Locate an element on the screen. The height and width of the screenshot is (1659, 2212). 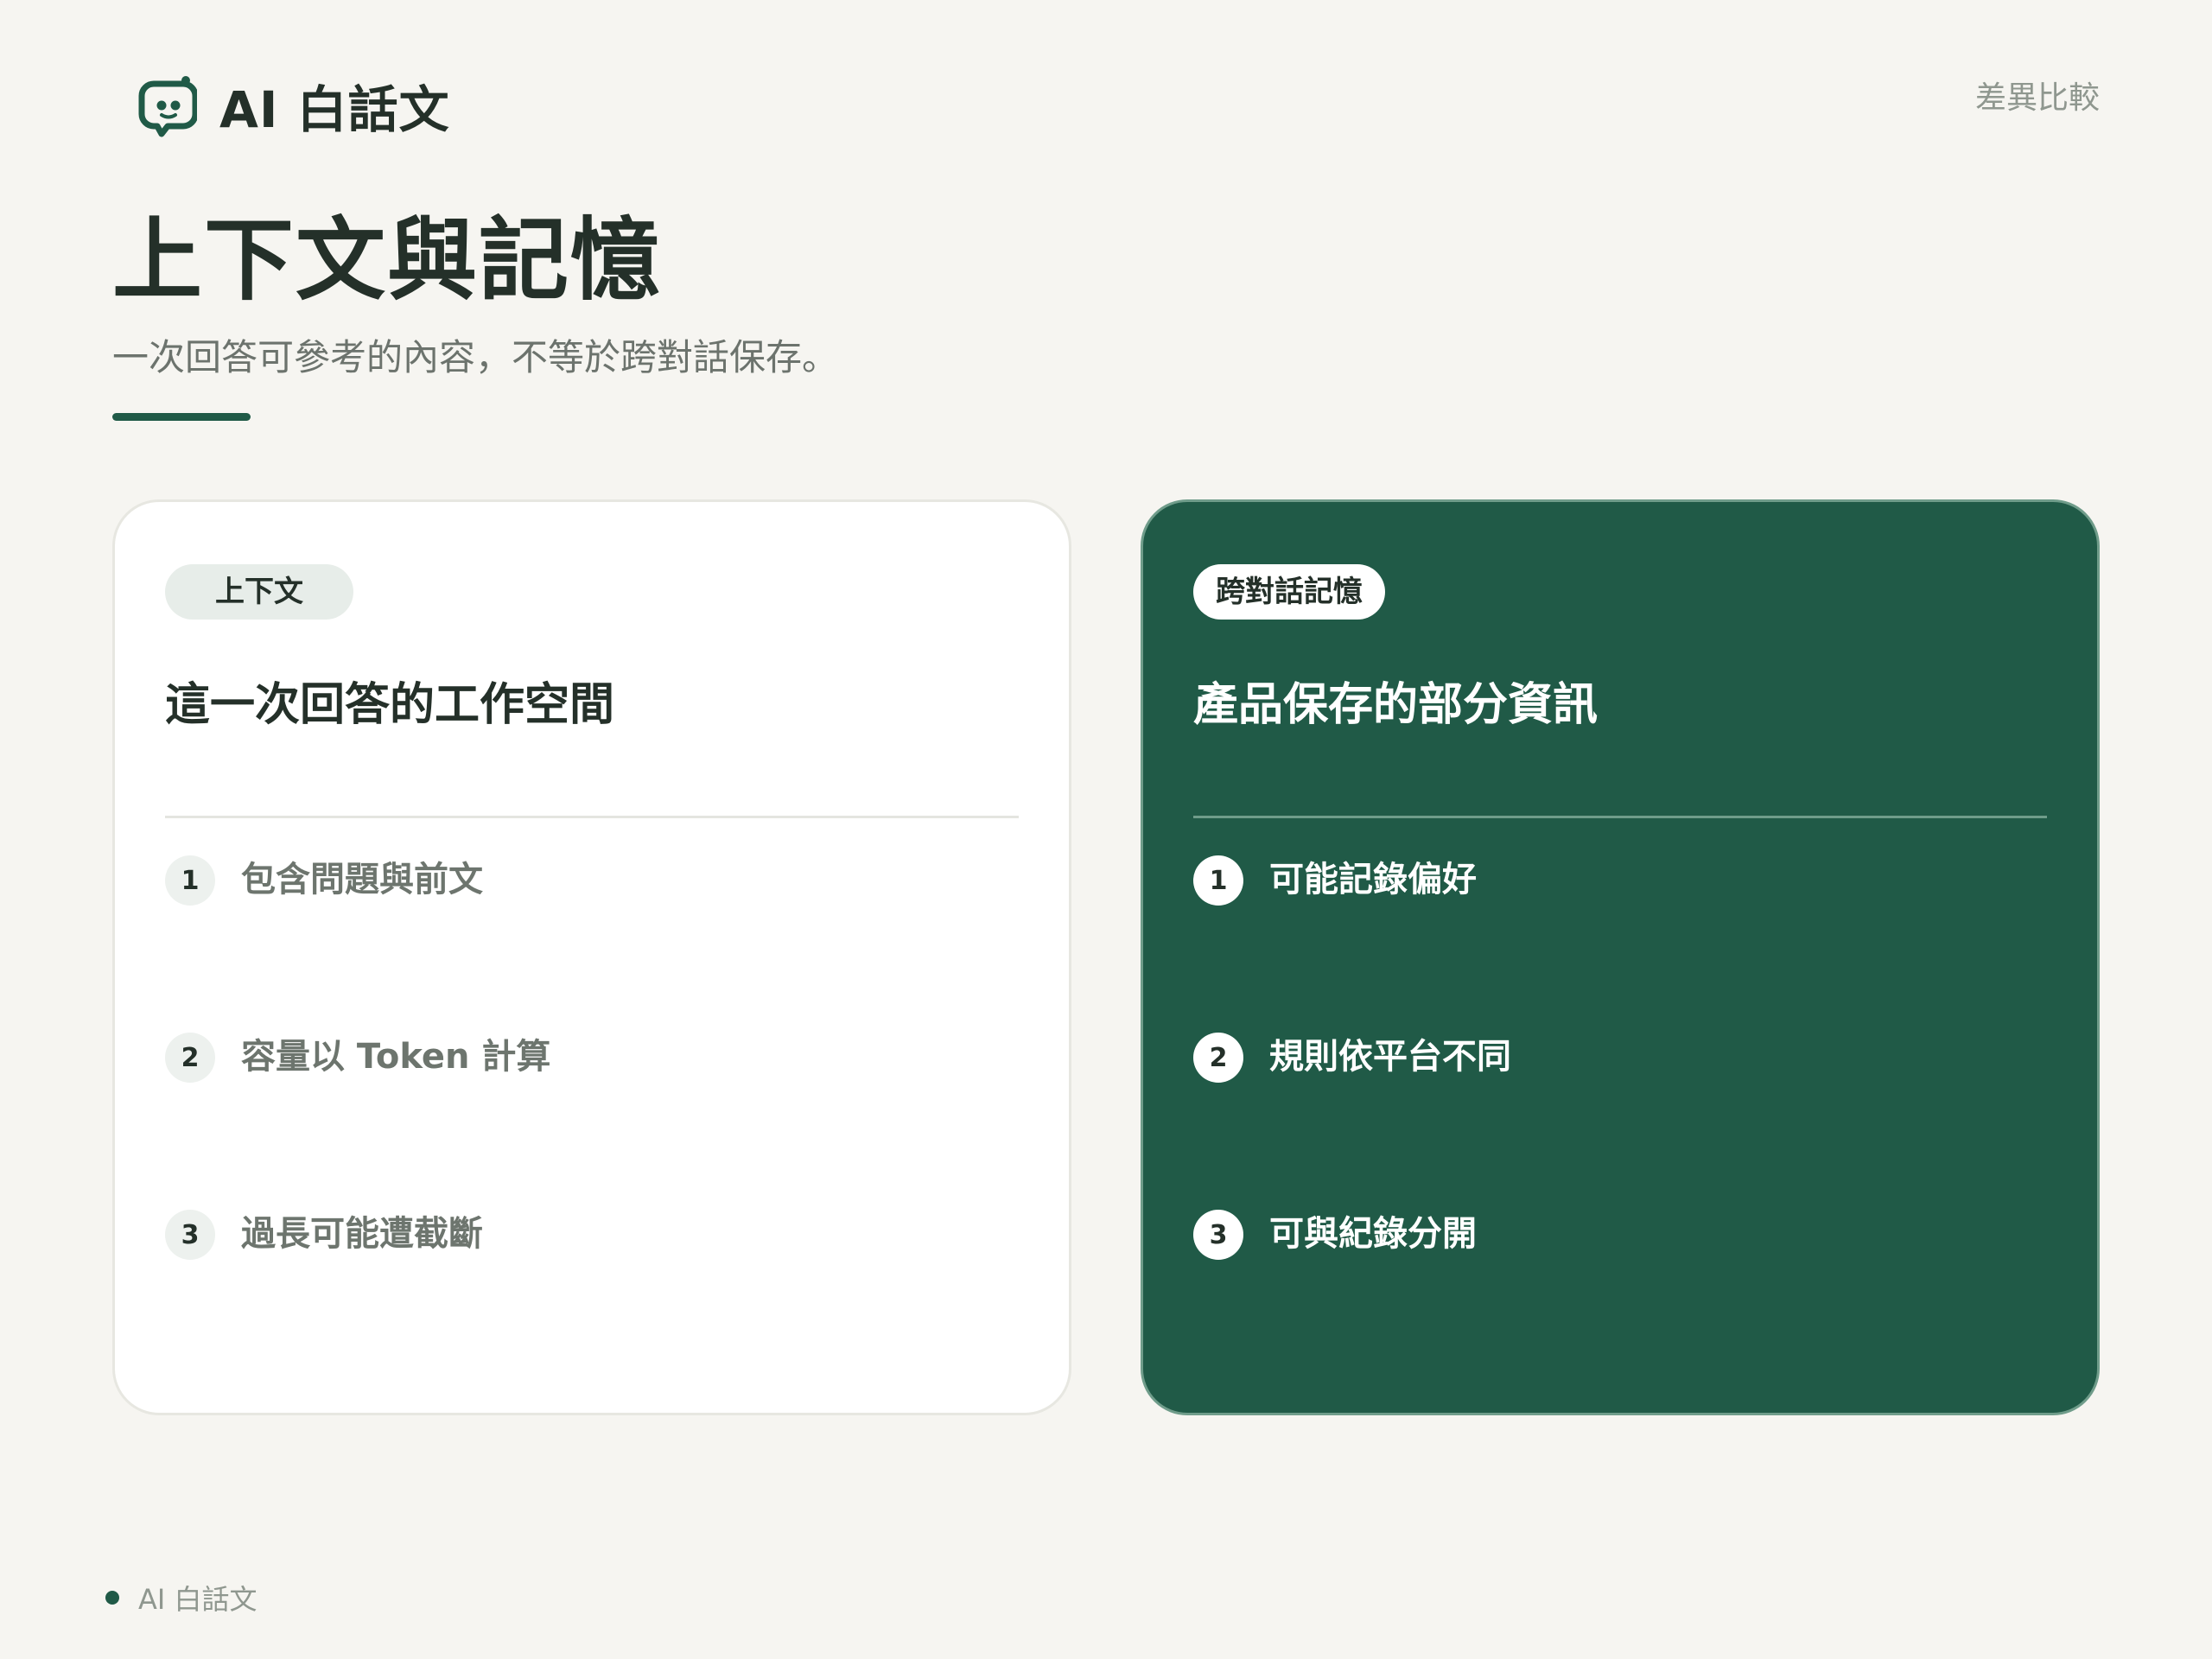
brand-name: AI 白話文 is located at coordinates (334, 109).